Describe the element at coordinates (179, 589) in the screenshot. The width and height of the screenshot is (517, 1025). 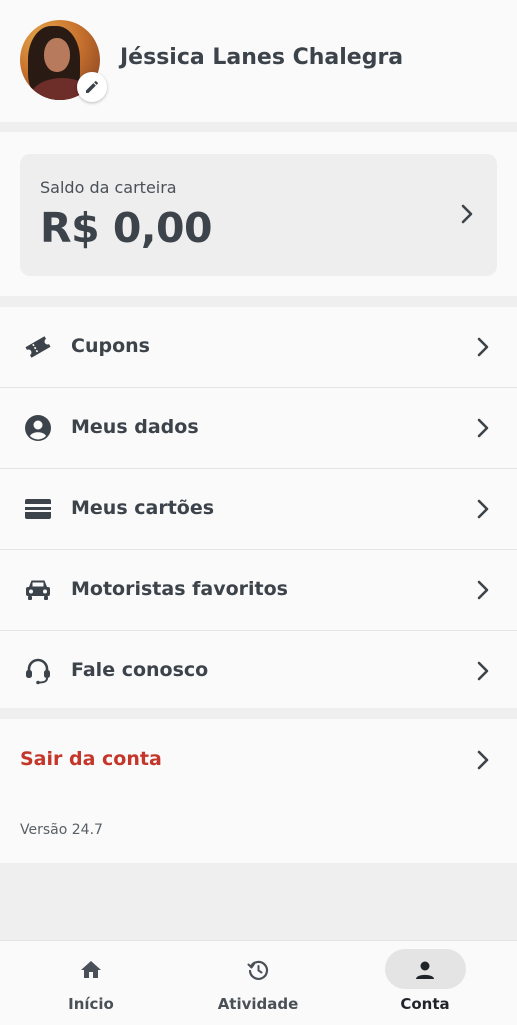
I see `menu-item-label: Motoristas favoritos` at that location.